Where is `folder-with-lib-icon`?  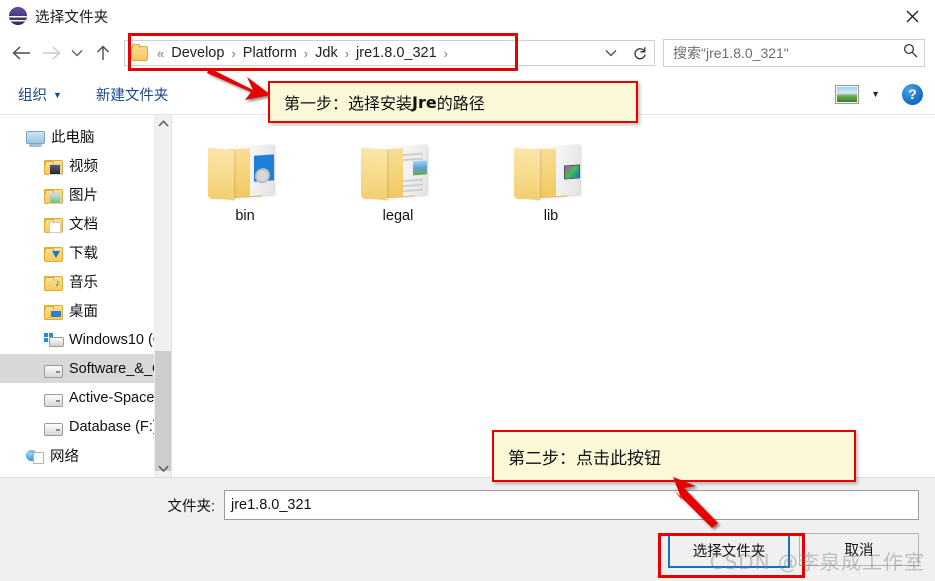 folder-with-lib-icon is located at coordinates (551, 170).